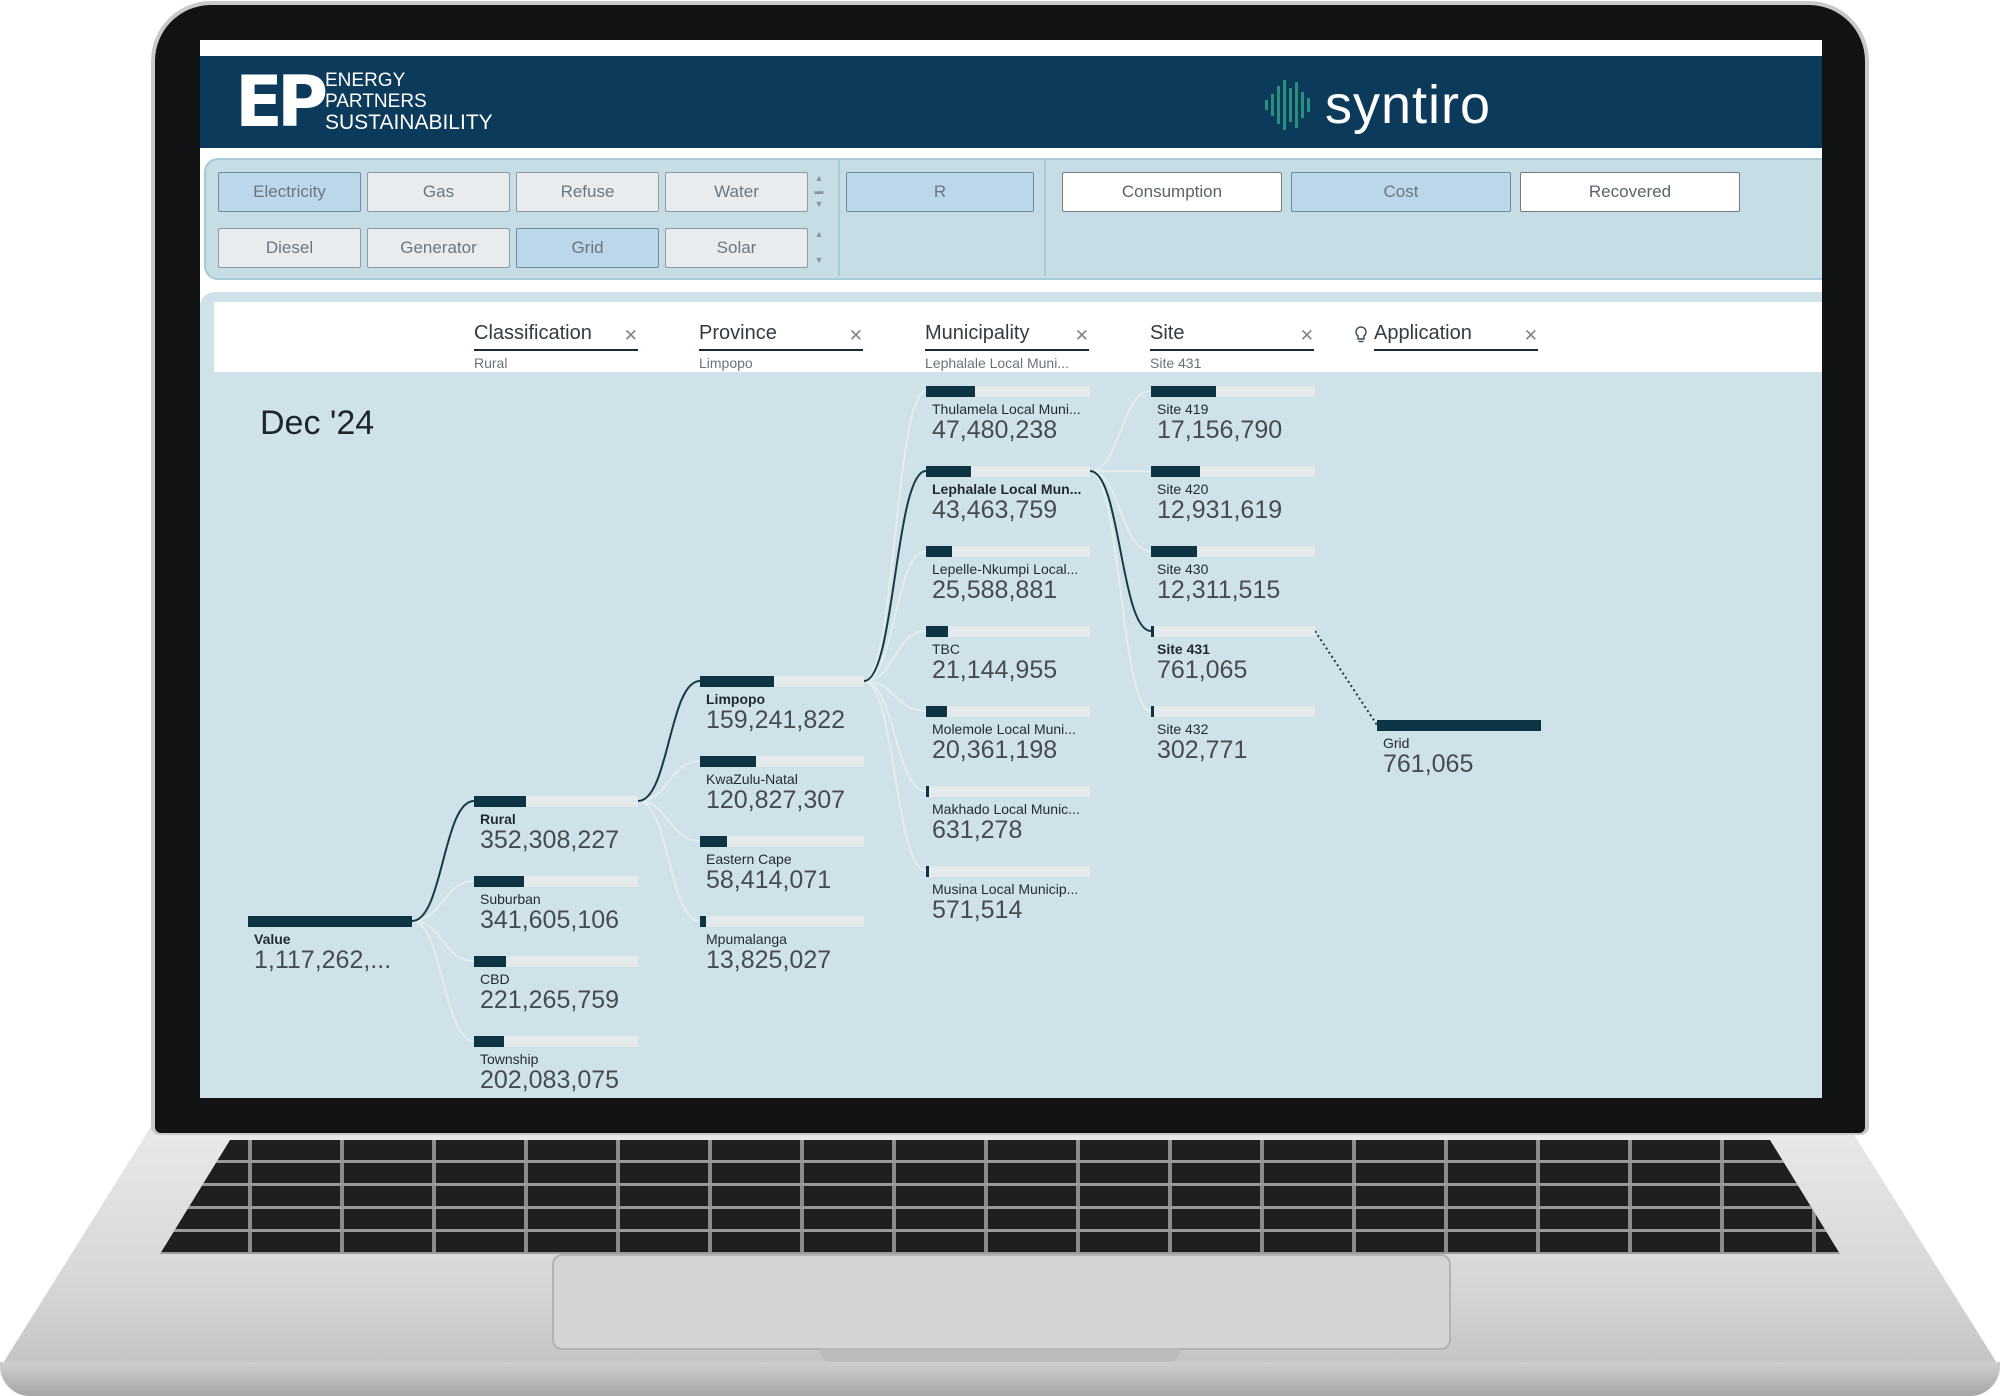 The width and height of the screenshot is (2000, 1396). I want to click on node-value: 12,311,515, so click(1219, 590).